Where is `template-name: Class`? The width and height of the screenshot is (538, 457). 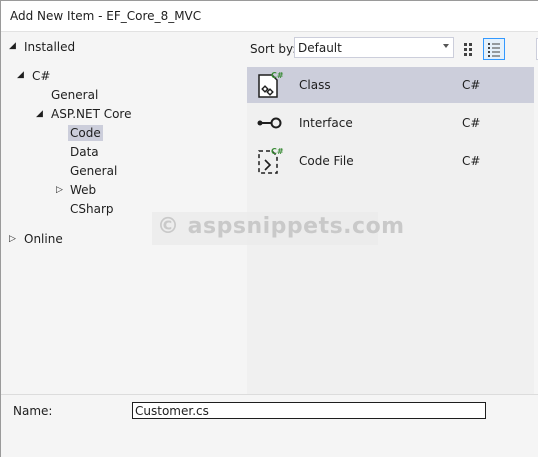
template-name: Class is located at coordinates (315, 85).